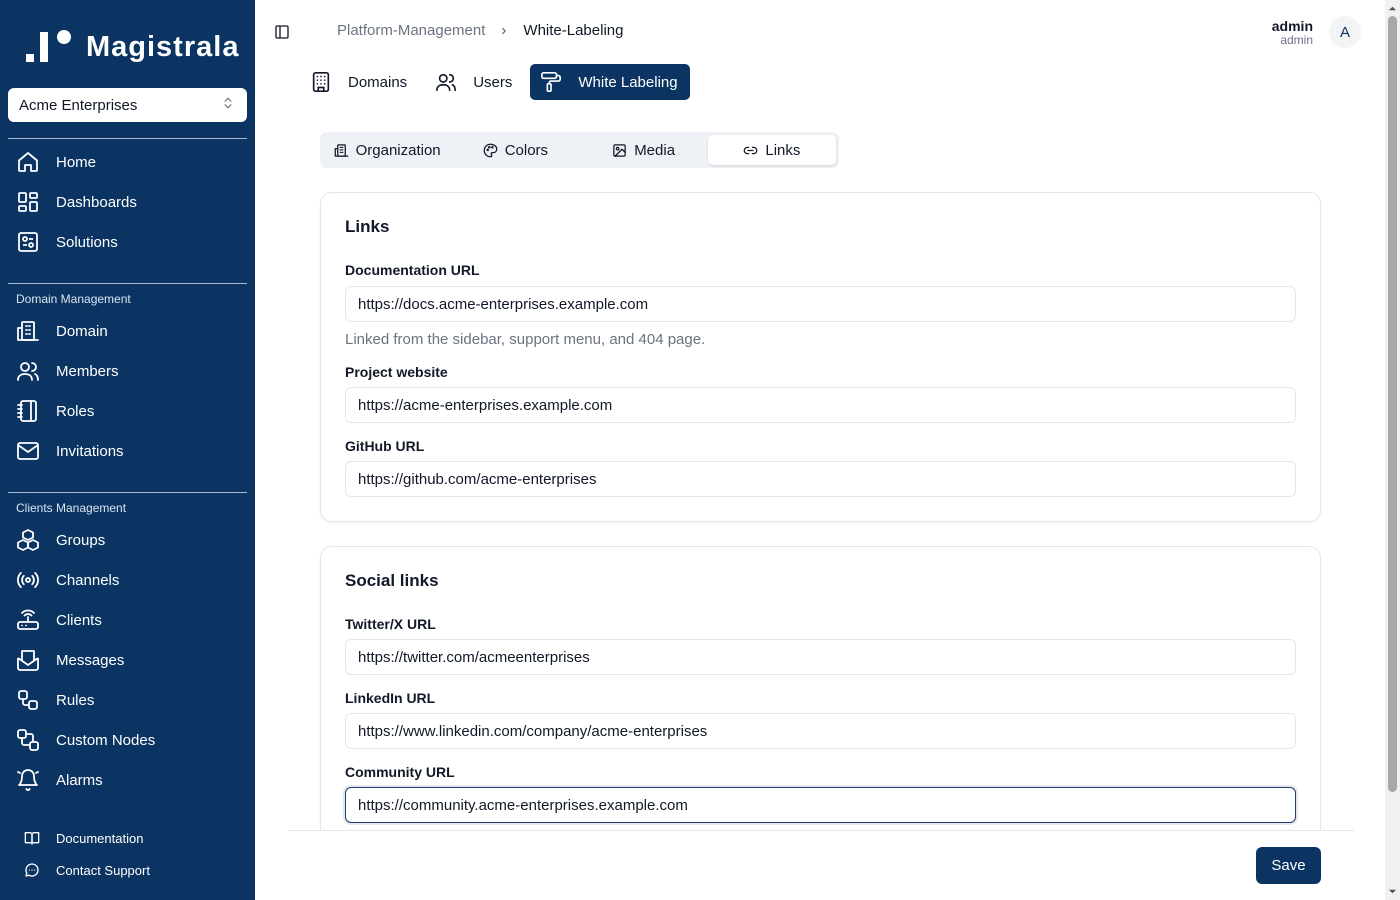  What do you see at coordinates (32, 870) in the screenshot?
I see `chat-icon` at bounding box center [32, 870].